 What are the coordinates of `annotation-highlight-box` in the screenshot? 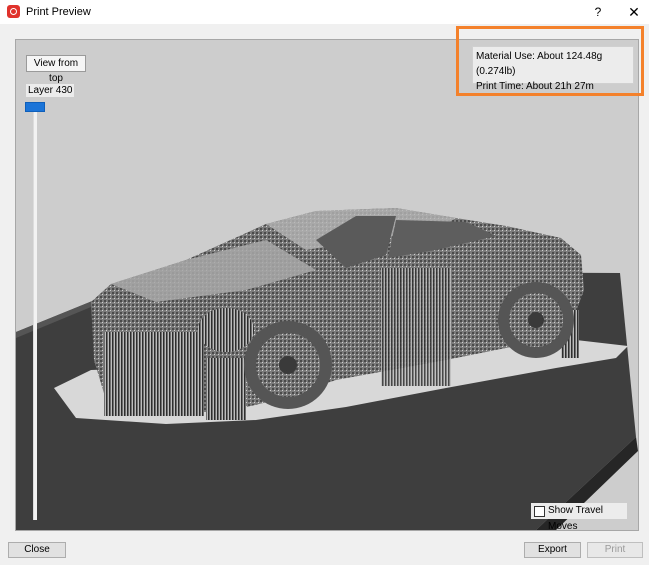 It's located at (550, 61).